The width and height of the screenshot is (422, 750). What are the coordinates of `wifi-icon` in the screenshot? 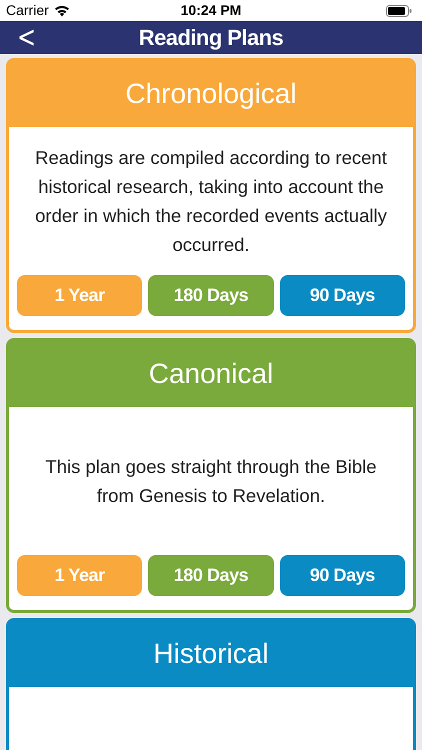 It's located at (62, 10).